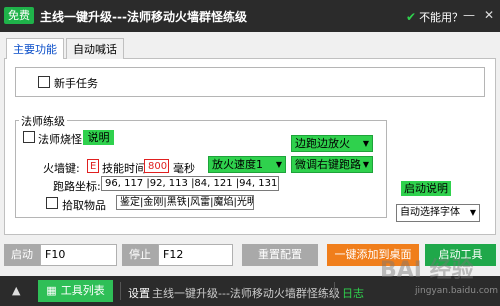 The height and width of the screenshot is (306, 500). What do you see at coordinates (29, 137) in the screenshot?
I see `mage-burn-checkbox` at bounding box center [29, 137].